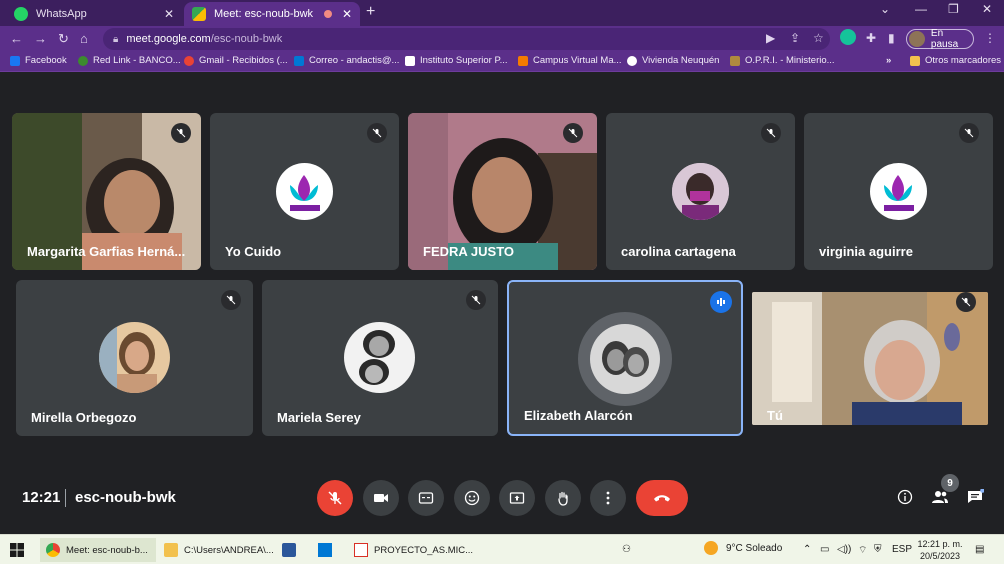 The image size is (1004, 564). What do you see at coordinates (891, 38) in the screenshot?
I see `sidepanel-icon: ▮` at bounding box center [891, 38].